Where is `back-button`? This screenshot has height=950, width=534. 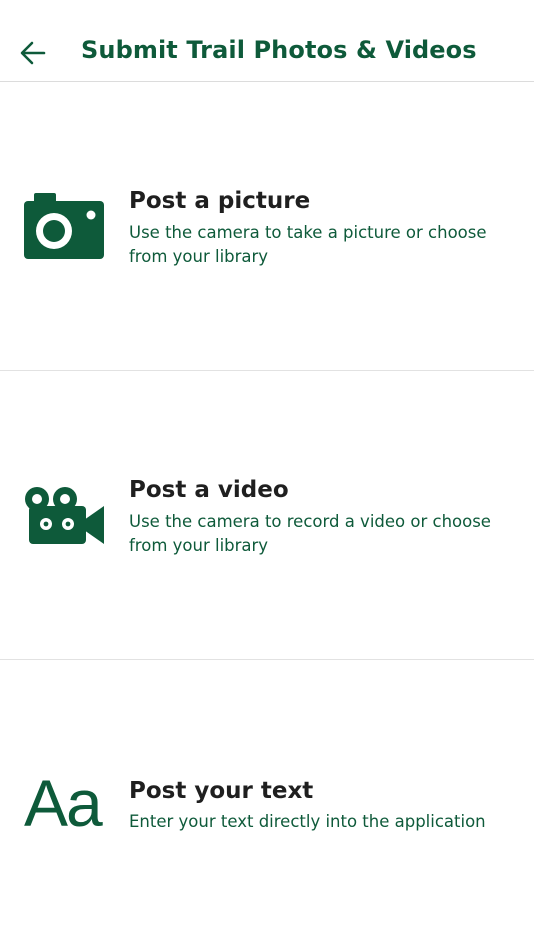 back-button is located at coordinates (33, 53).